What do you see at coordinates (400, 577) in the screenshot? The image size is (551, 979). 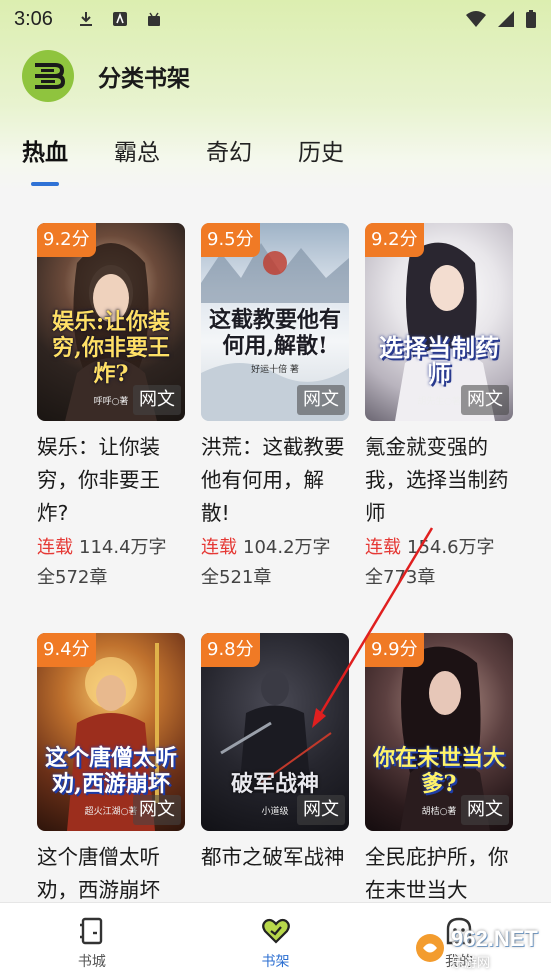 I see `chapter-count: 全773章` at bounding box center [400, 577].